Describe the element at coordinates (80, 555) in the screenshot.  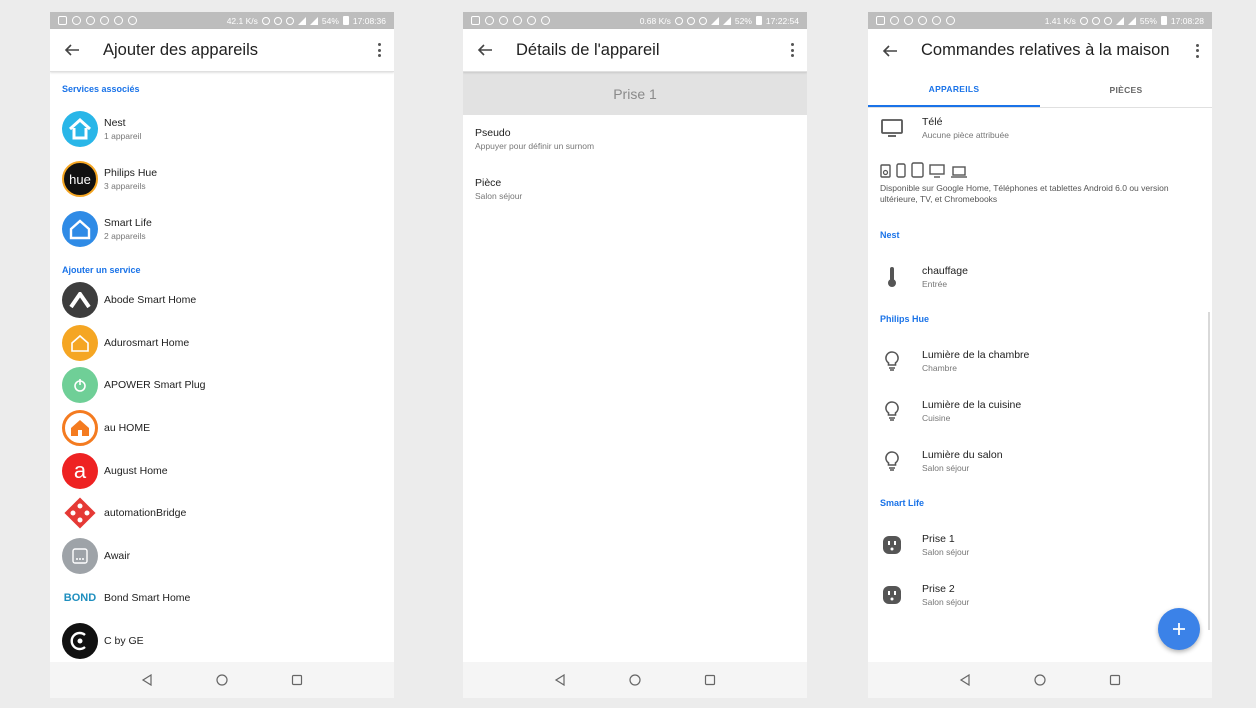
I see `awair-logo-icon` at that location.